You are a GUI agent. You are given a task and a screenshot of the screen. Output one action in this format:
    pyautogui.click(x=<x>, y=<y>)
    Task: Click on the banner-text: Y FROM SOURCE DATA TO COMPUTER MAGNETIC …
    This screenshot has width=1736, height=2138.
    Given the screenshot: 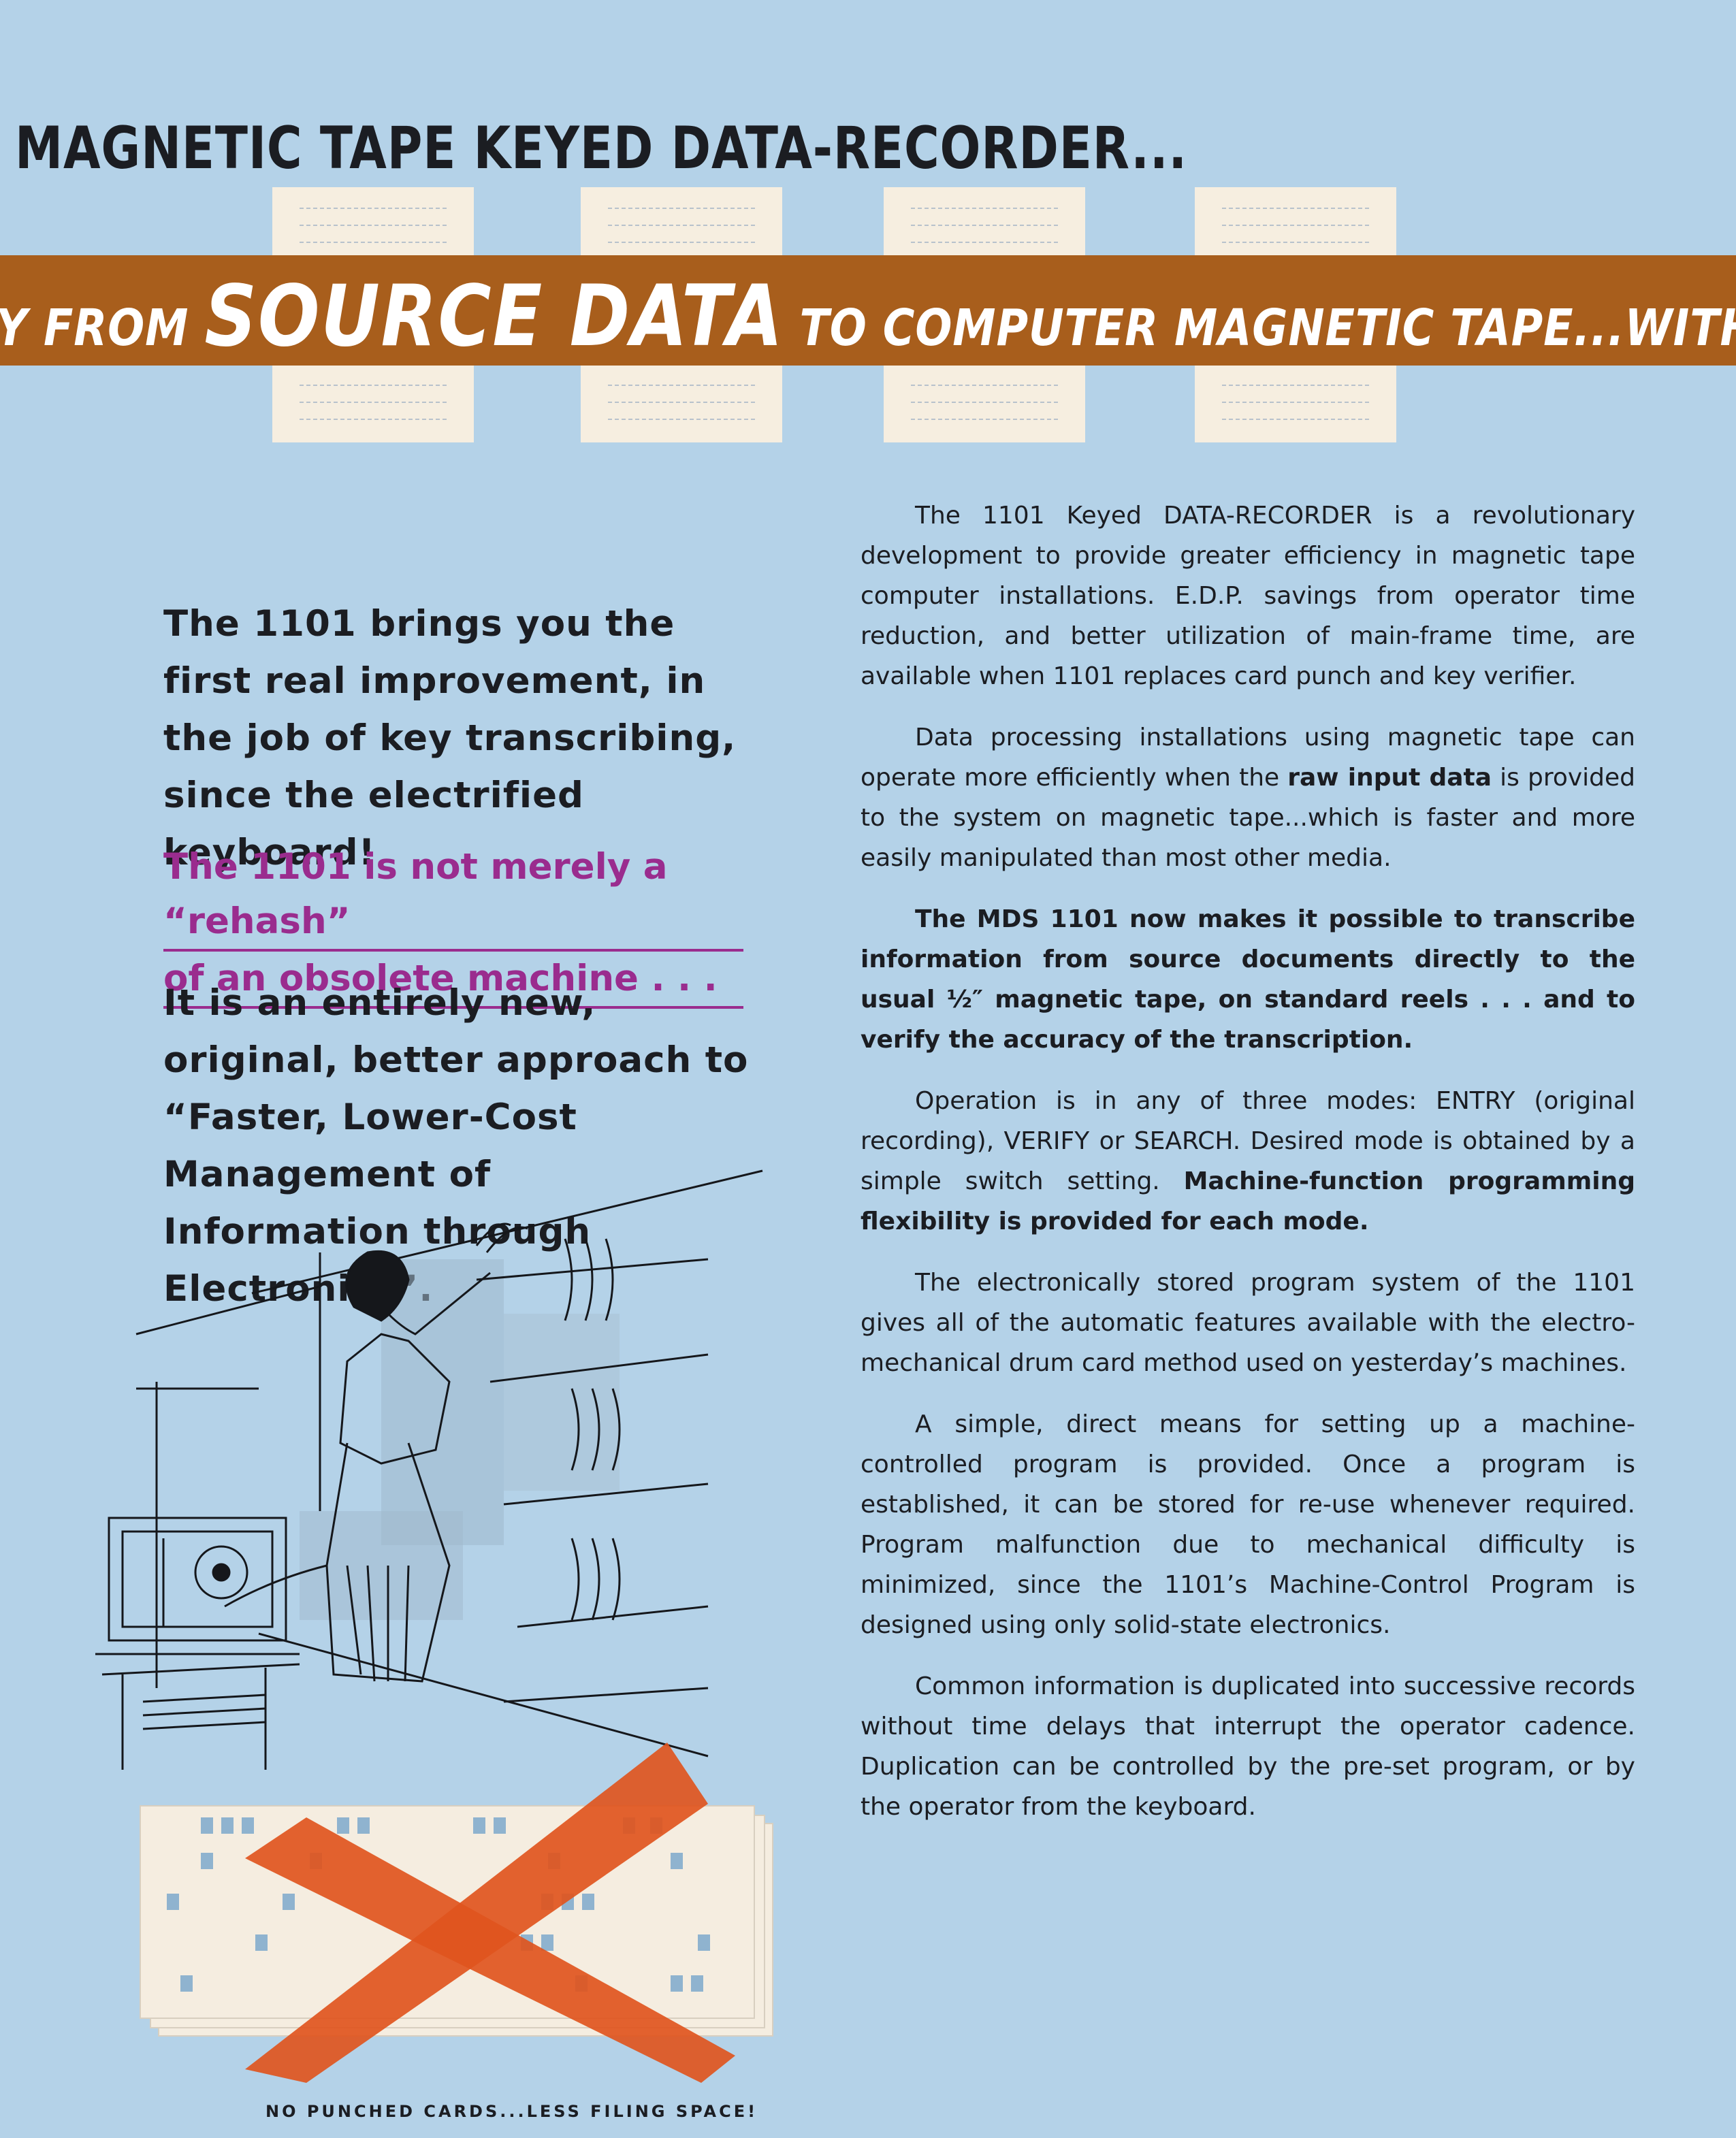 What is the action you would take?
    pyautogui.click(x=868, y=317)
    